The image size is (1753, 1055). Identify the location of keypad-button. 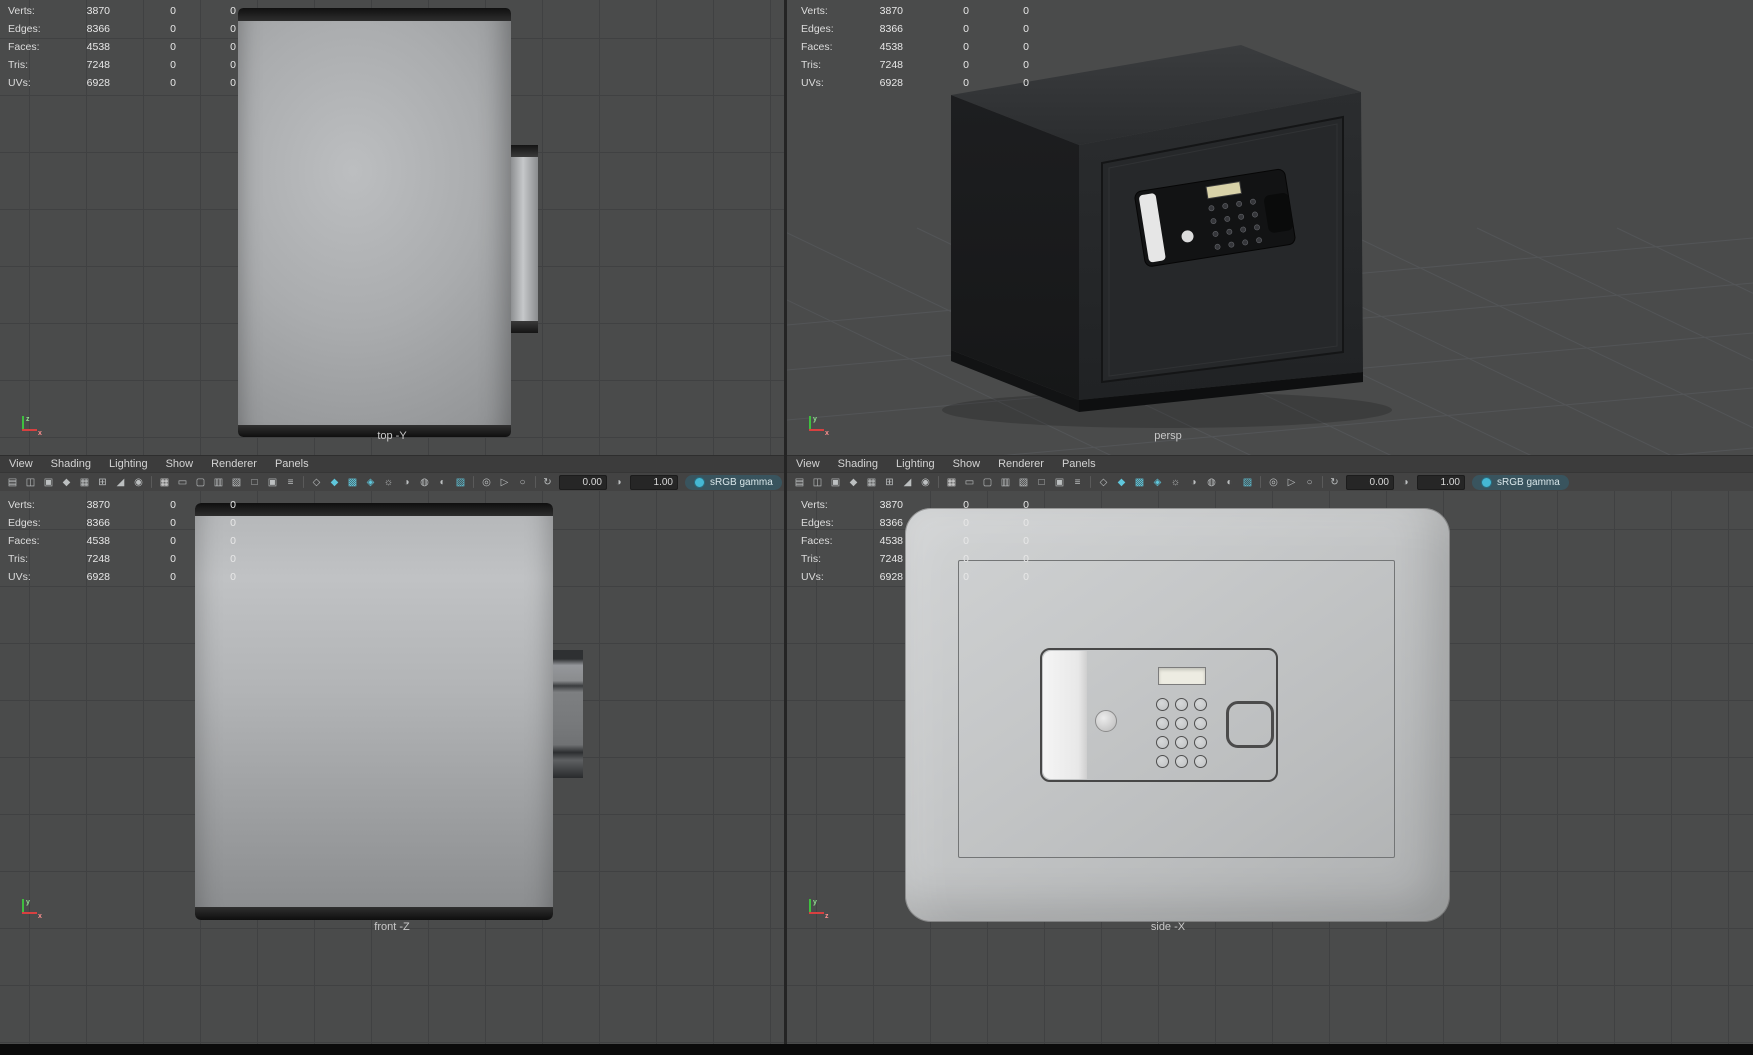
(1162, 742).